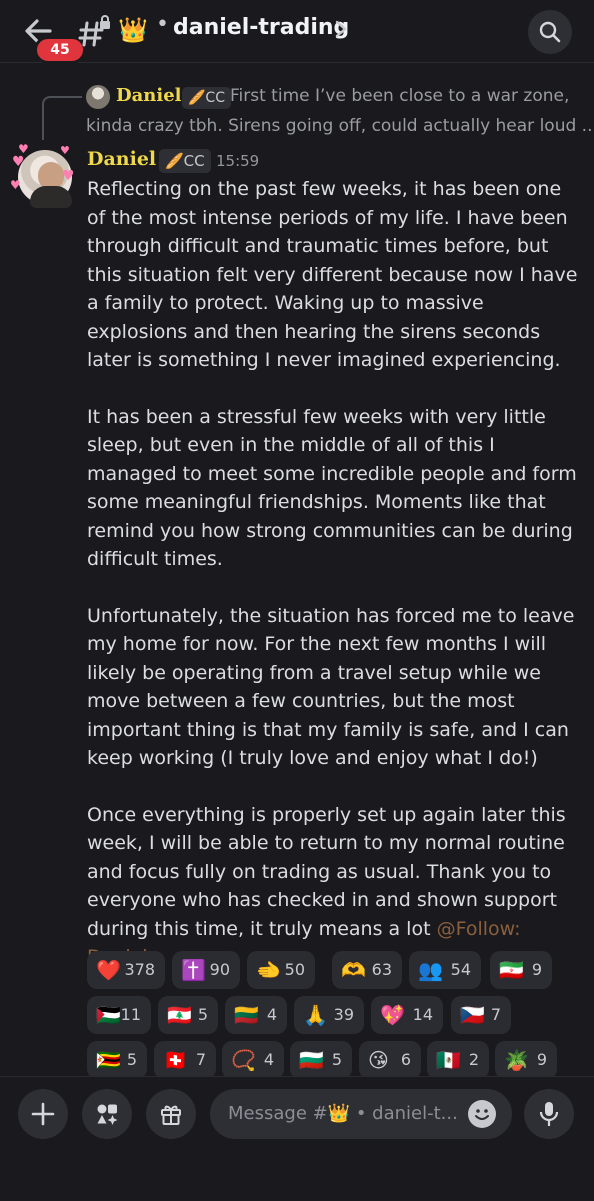 The image size is (594, 1201). Describe the element at coordinates (405, 1059) in the screenshot. I see `reaction-count: 6` at that location.